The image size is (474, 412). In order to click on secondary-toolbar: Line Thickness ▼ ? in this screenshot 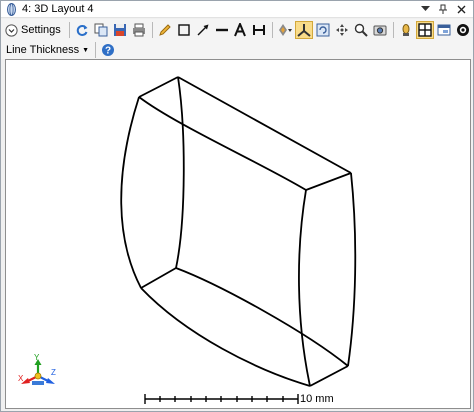, I will do `click(237, 50)`.